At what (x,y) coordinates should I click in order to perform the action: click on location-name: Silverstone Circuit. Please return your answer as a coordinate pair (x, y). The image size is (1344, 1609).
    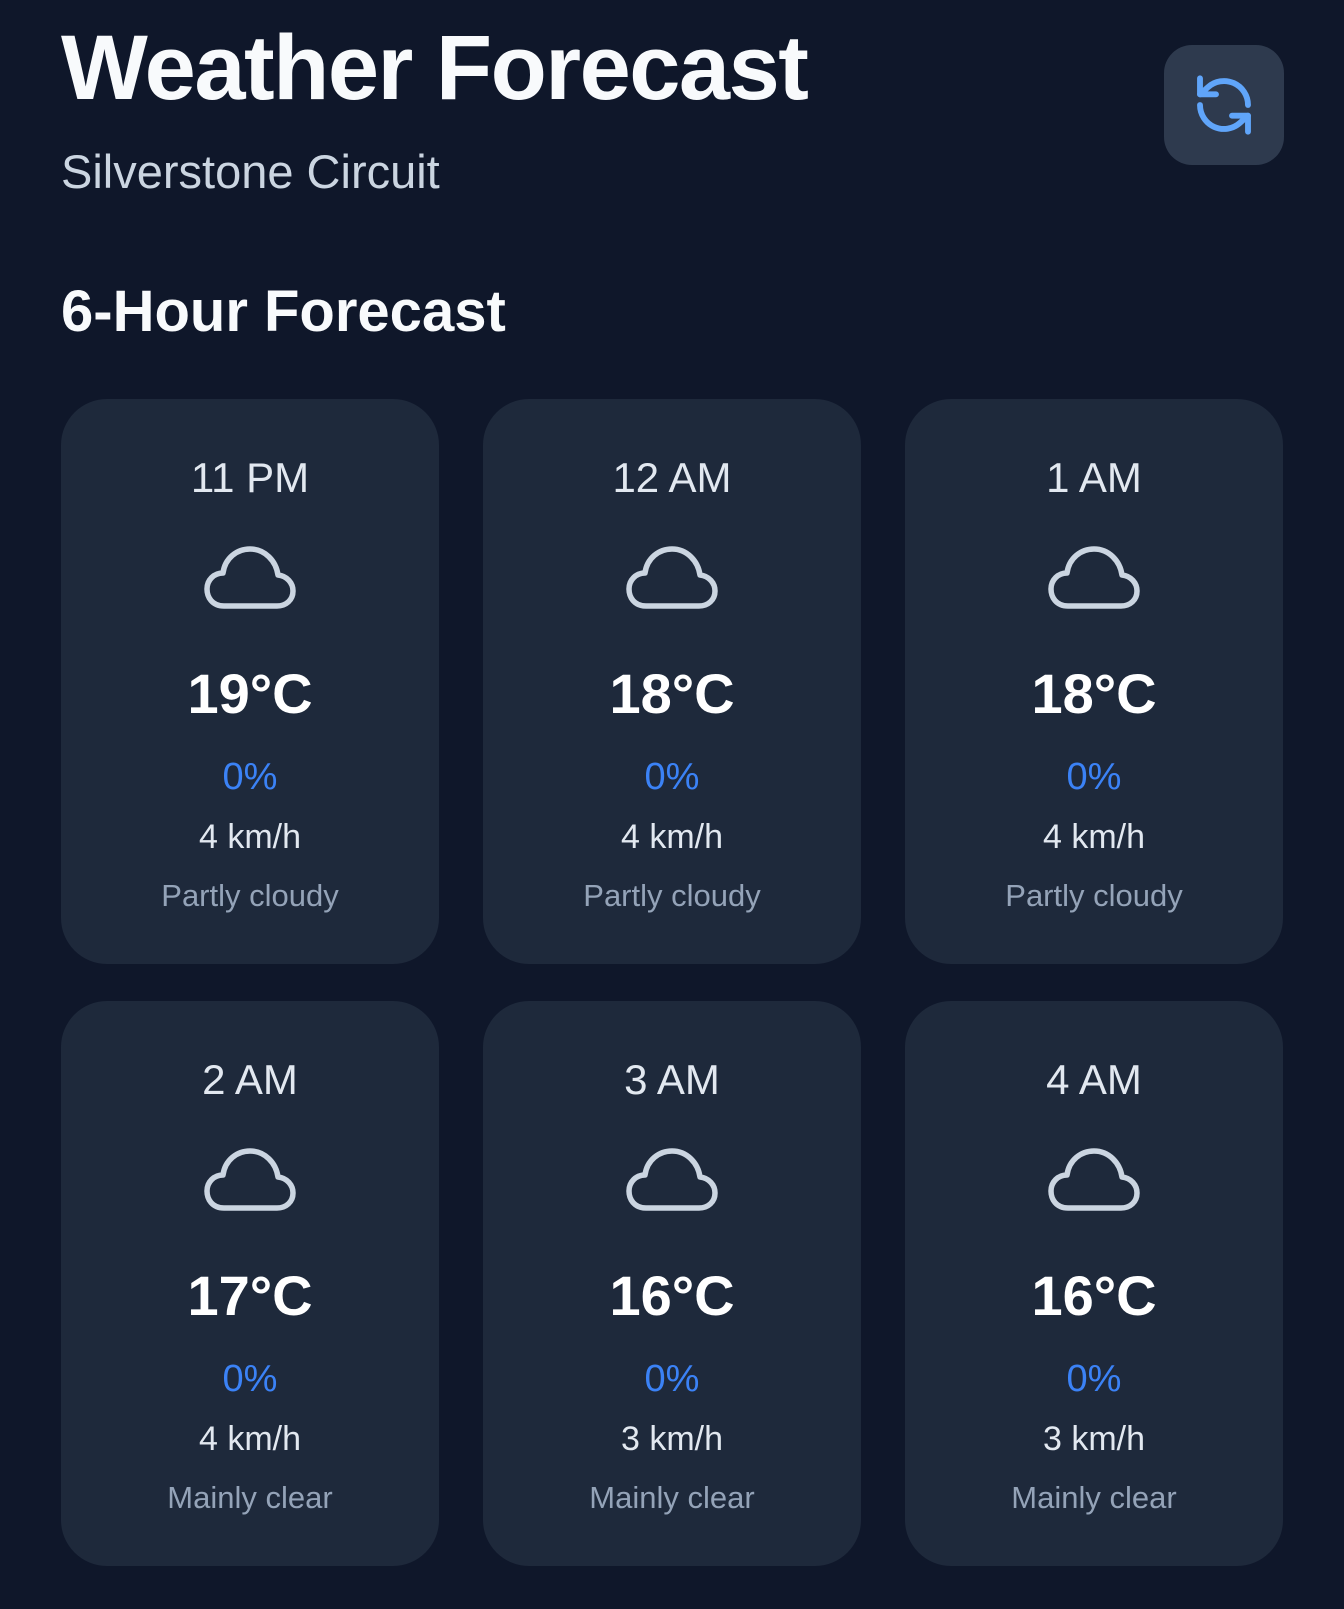
    Looking at the image, I should click on (250, 171).